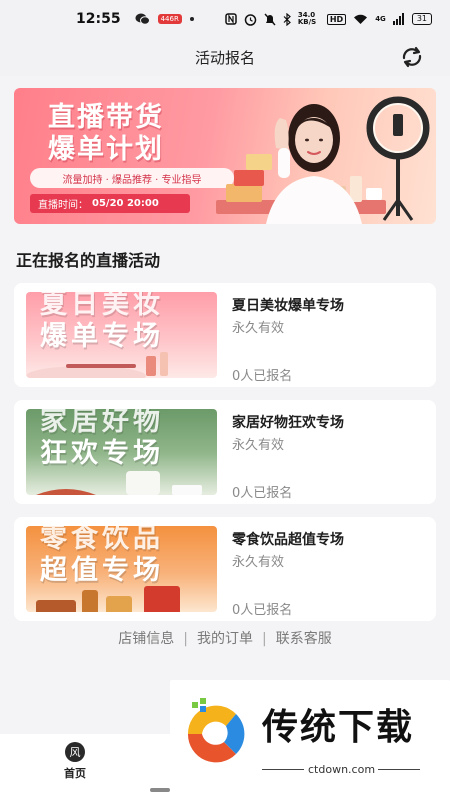  I want to click on my-orders-link: 我的订单, so click(225, 639).